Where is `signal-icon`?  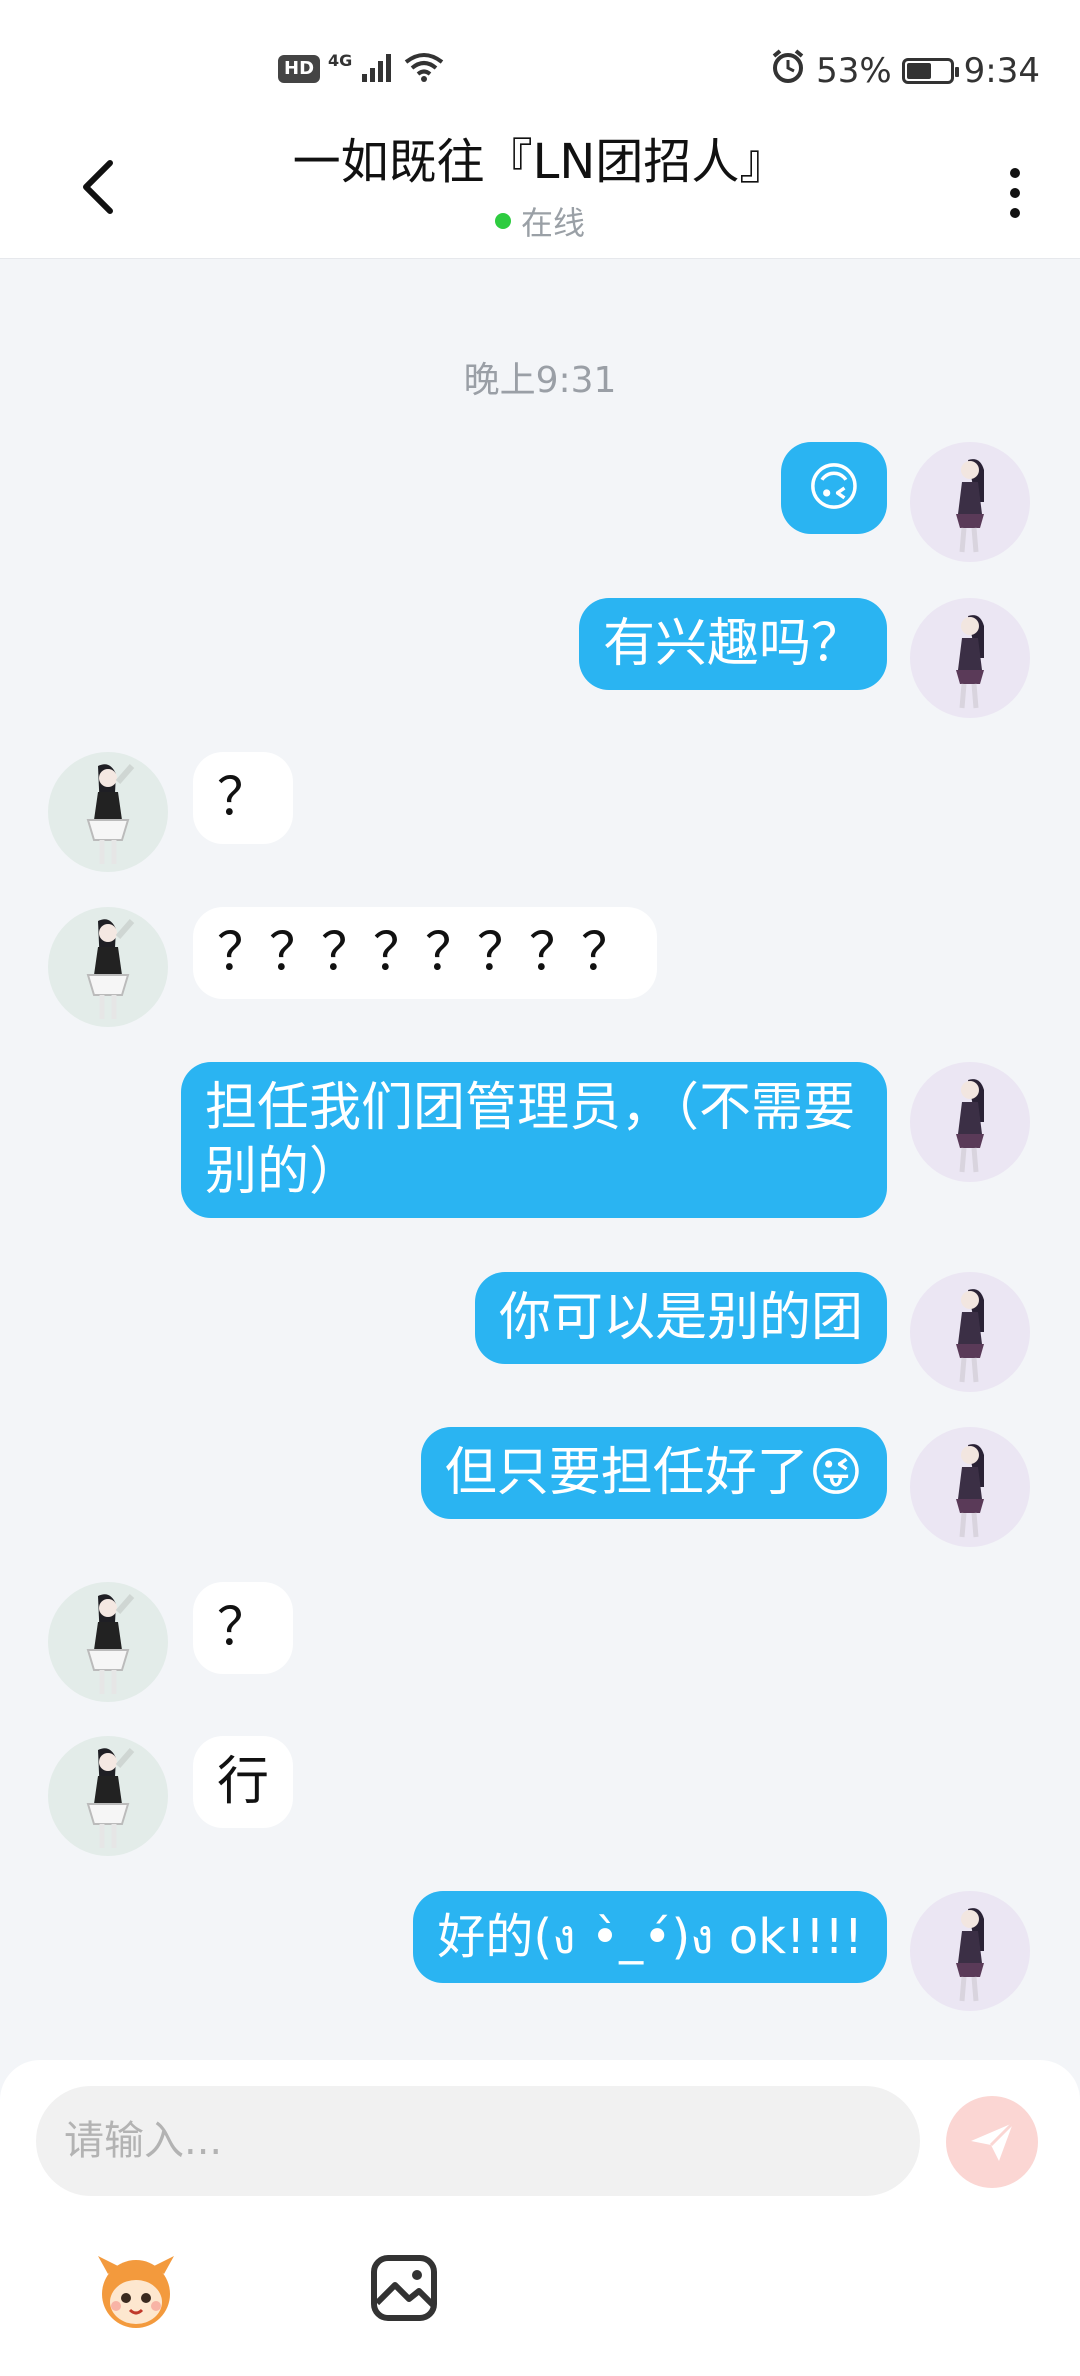
signal-icon is located at coordinates (378, 69).